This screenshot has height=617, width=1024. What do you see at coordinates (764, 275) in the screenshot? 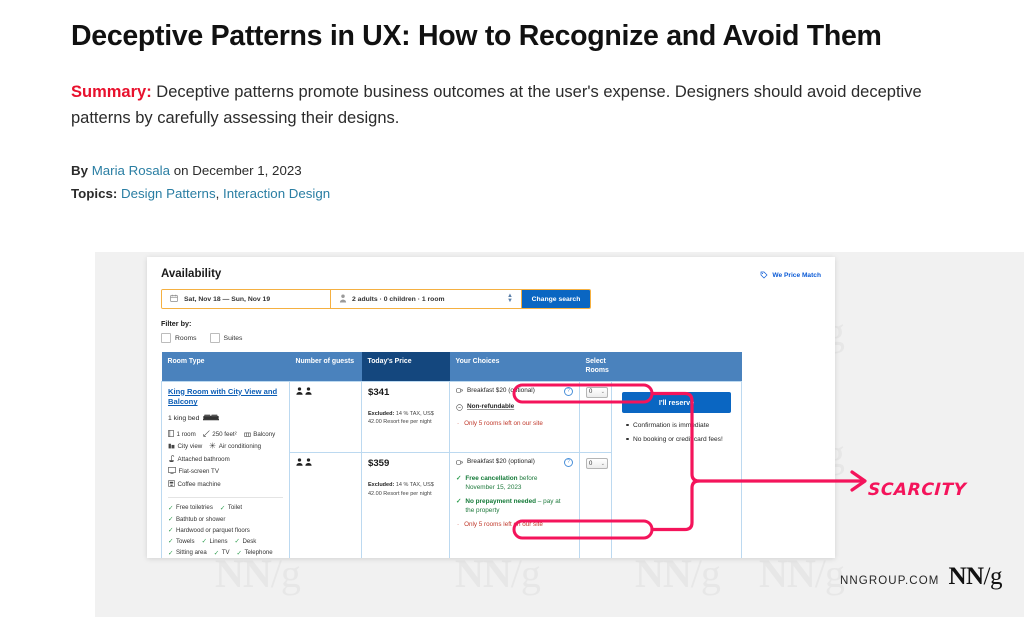
I see `tag-icon` at bounding box center [764, 275].